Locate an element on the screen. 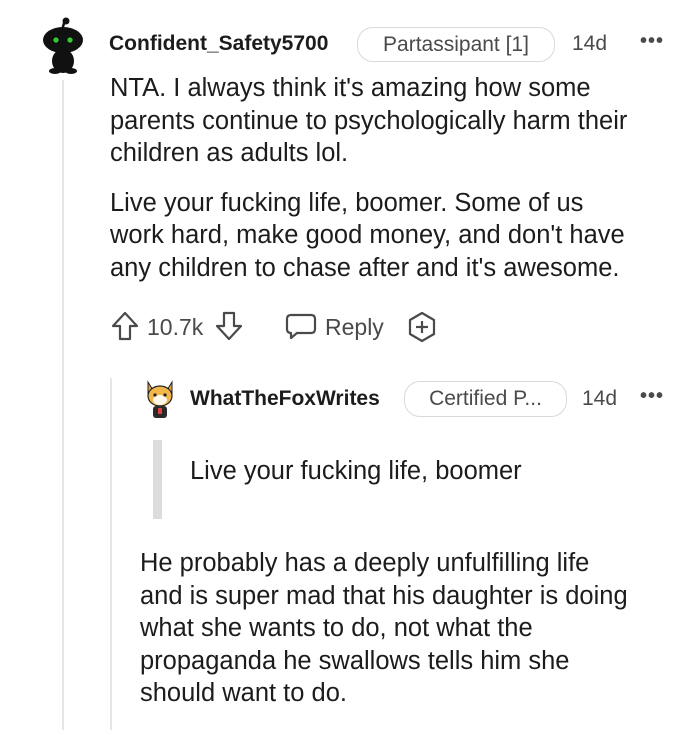 This screenshot has height=730, width=700. text-line: should want to do. is located at coordinates (243, 693).